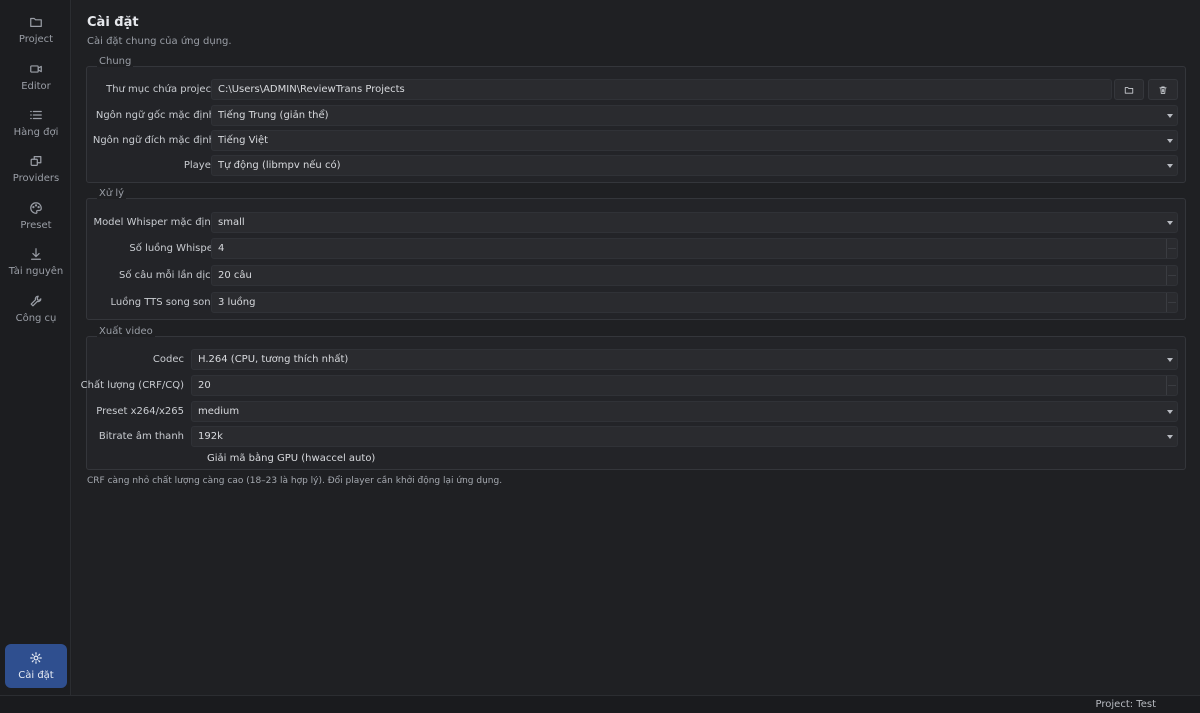  Describe the element at coordinates (36, 123) in the screenshot. I see `sidebar-item-queue: Hàng đợi` at that location.